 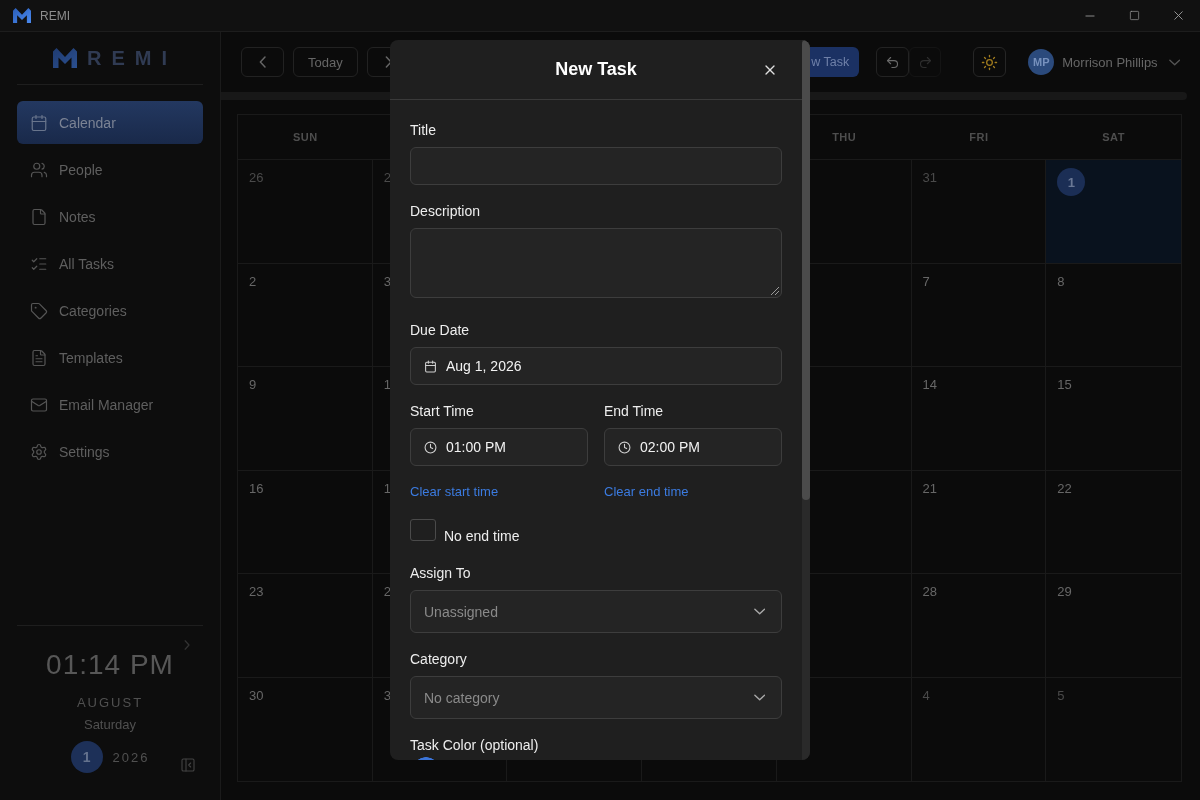 I want to click on user-avatar: MP, so click(x=1041, y=62).